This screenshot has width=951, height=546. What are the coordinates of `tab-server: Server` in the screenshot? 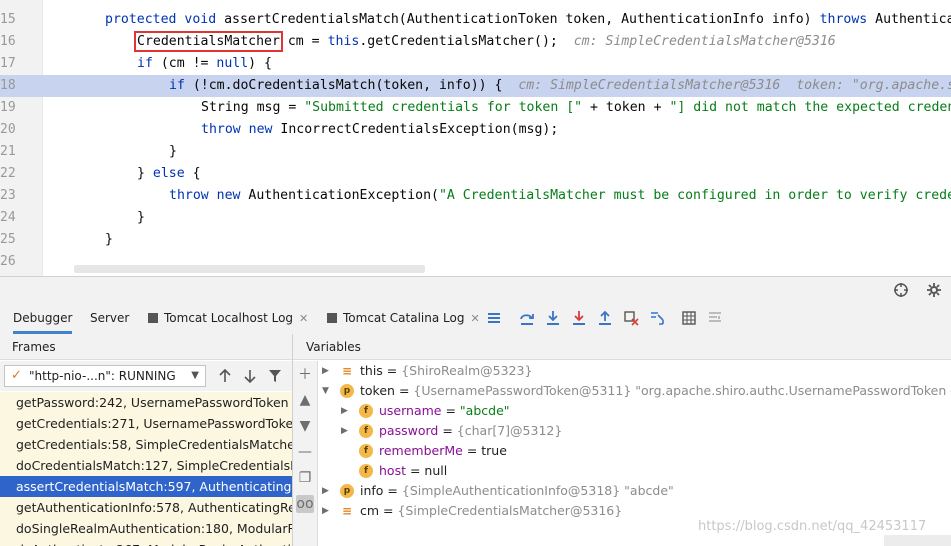 It's located at (109, 318).